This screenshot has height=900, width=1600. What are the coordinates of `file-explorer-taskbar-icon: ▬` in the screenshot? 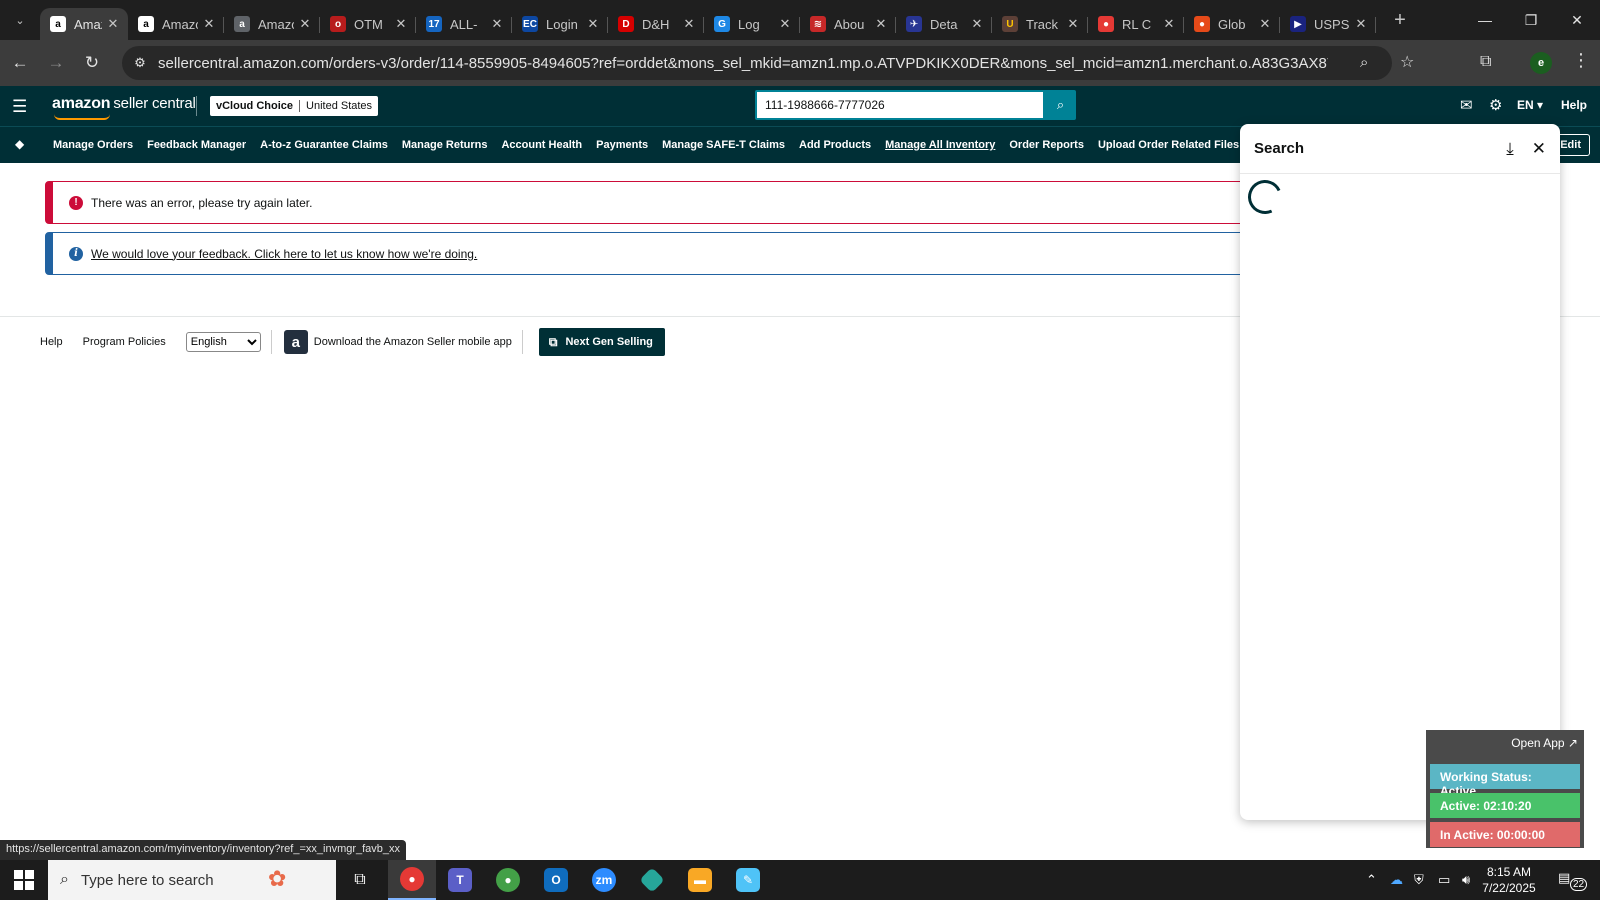 It's located at (700, 880).